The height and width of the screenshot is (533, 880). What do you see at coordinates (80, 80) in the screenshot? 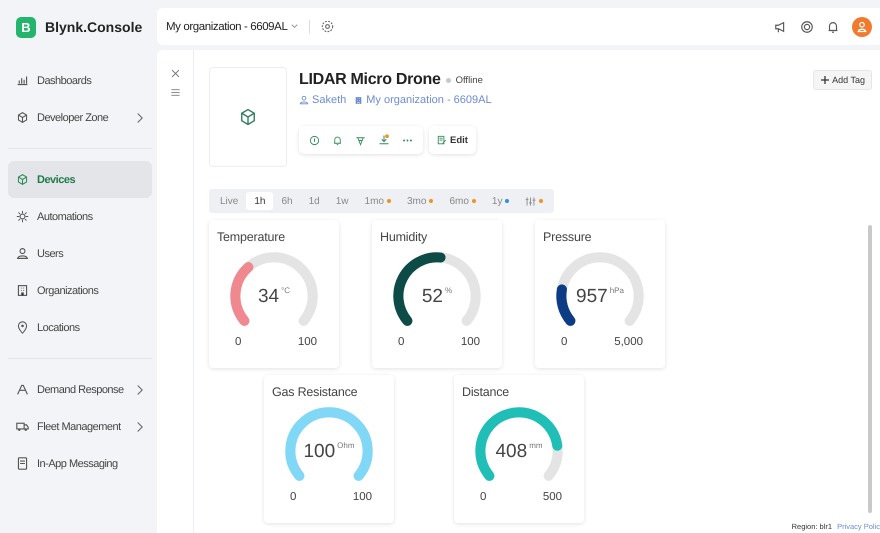
I see `sidebar-item: Dashboards` at bounding box center [80, 80].